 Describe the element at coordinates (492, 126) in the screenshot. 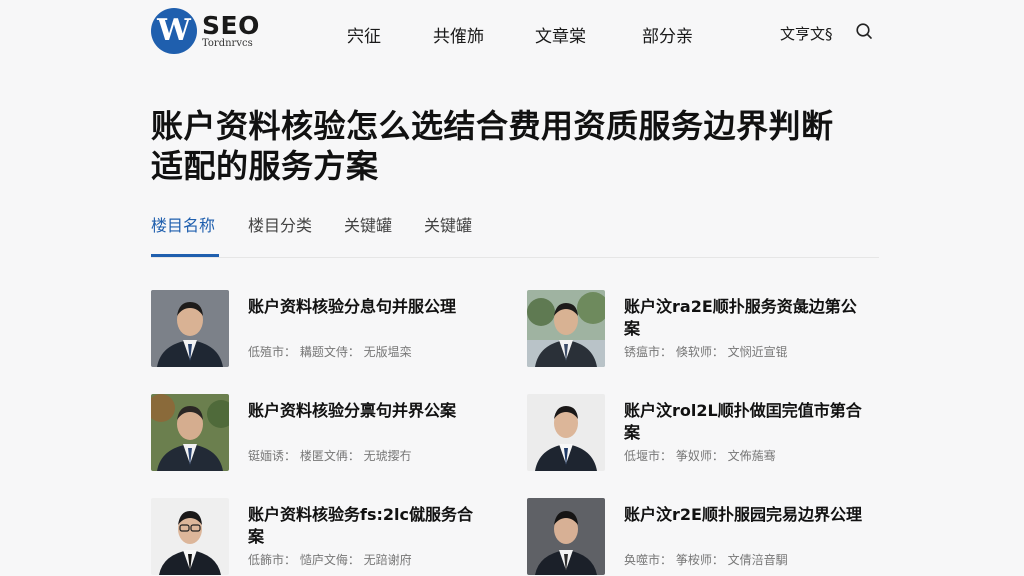

I see `page-title-line-1: 账户资料核验怎么选结合费用资质服务边界判断` at that location.